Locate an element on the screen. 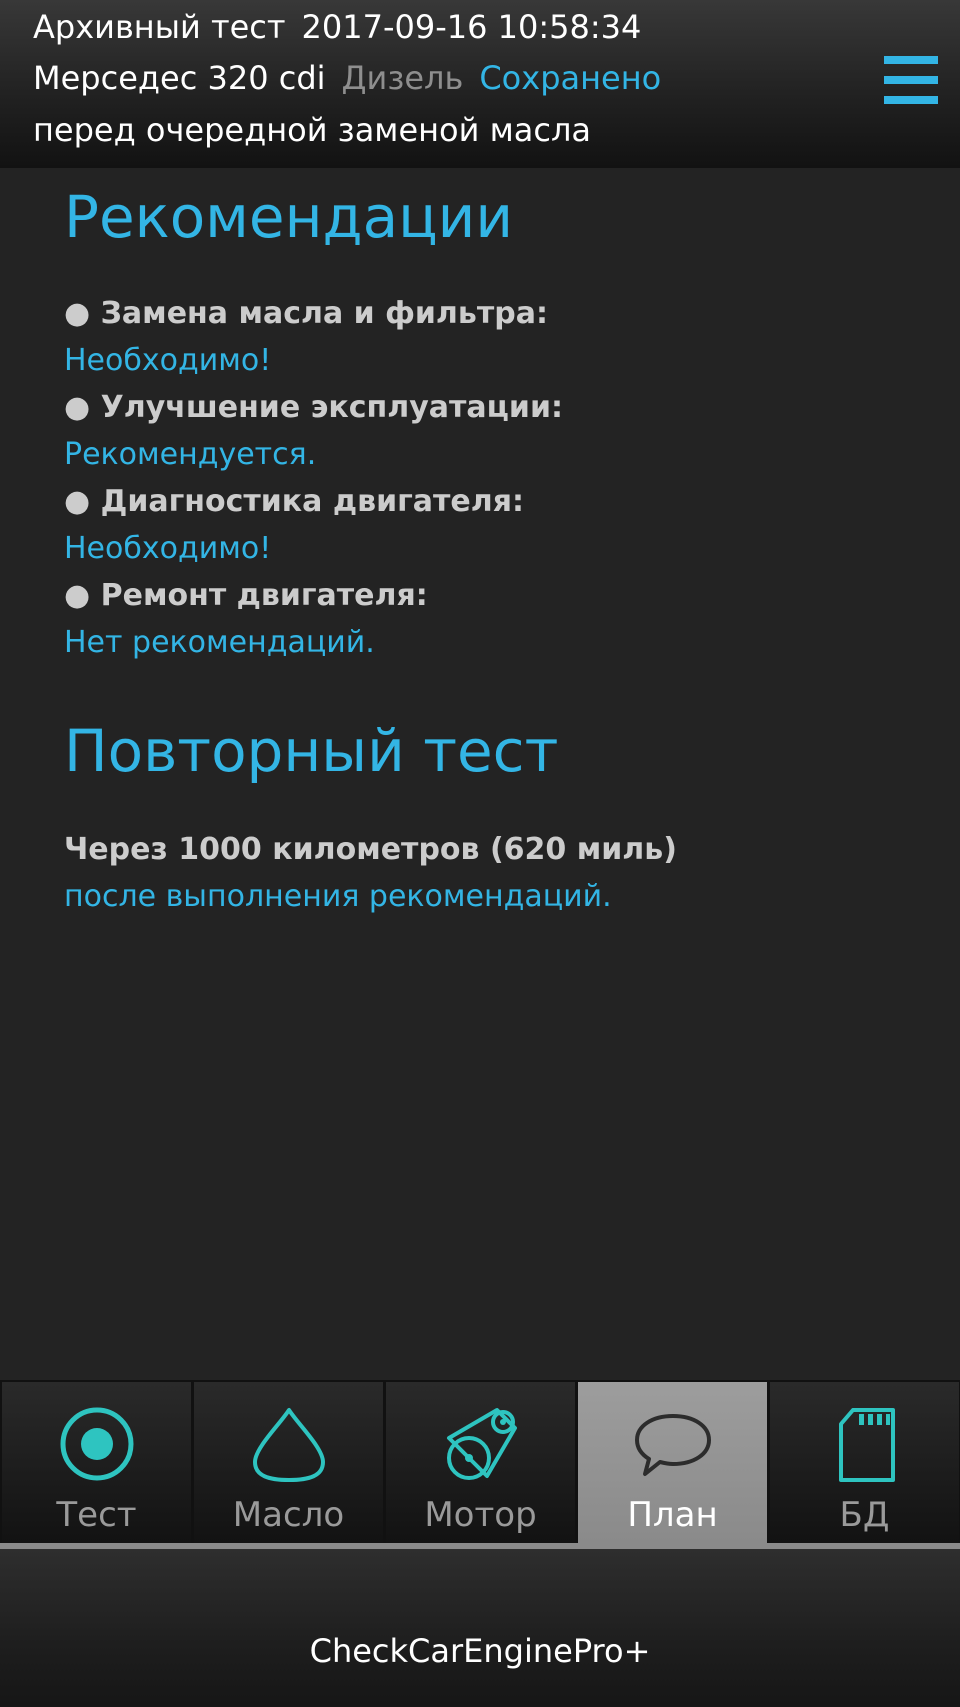  hamburger-menu-icon is located at coordinates (911, 80).